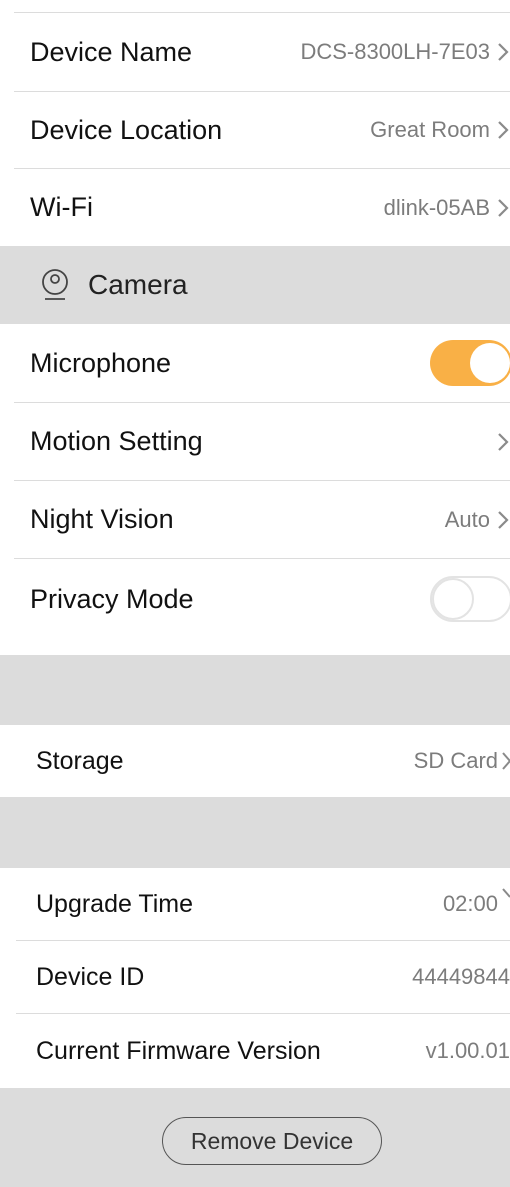 This screenshot has width=510, height=1187. I want to click on device-id-row: Device ID 44449844, so click(255, 977).